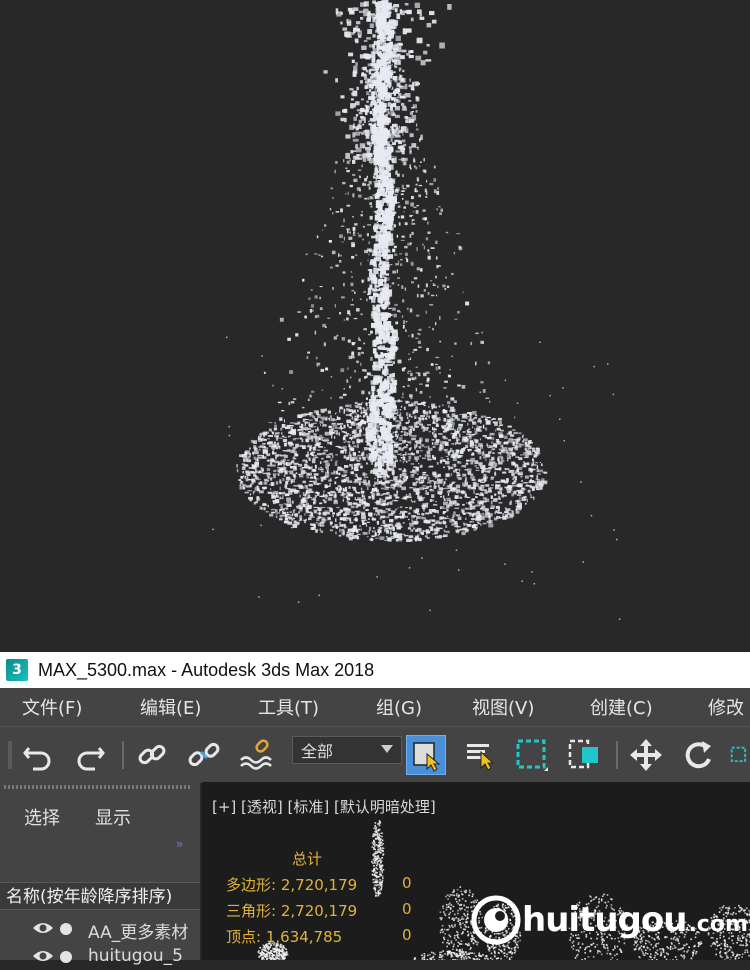 This screenshot has width=750, height=970. What do you see at coordinates (646, 755) in the screenshot?
I see `move-icon` at bounding box center [646, 755].